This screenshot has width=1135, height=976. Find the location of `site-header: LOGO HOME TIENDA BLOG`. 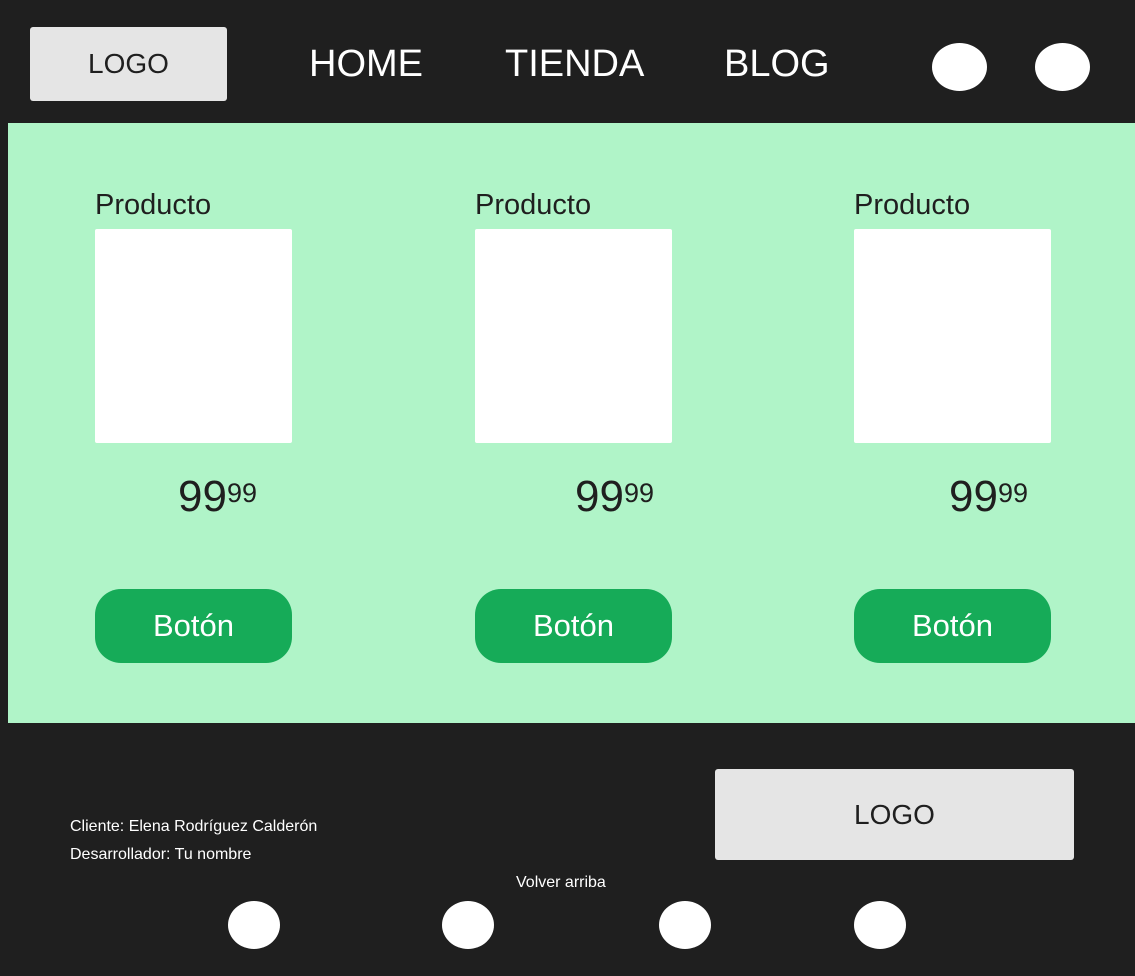

site-header: LOGO HOME TIENDA BLOG is located at coordinates (571, 65).